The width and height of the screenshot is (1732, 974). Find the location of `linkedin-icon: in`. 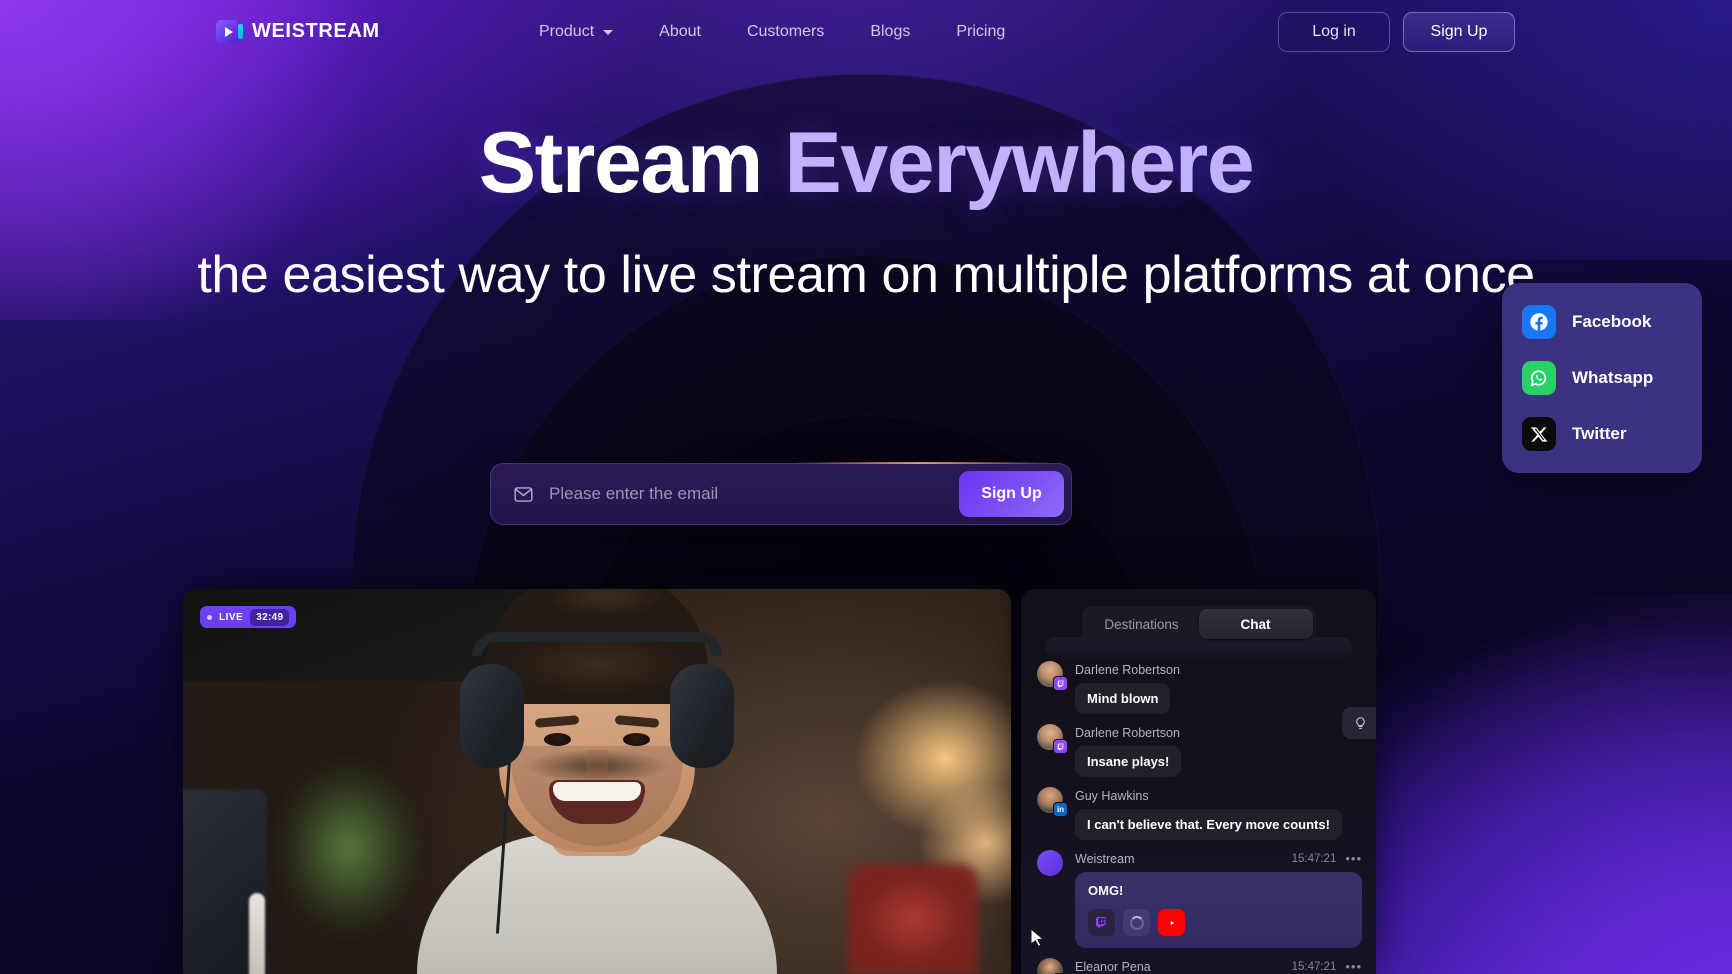

linkedin-icon: in is located at coordinates (1060, 809).